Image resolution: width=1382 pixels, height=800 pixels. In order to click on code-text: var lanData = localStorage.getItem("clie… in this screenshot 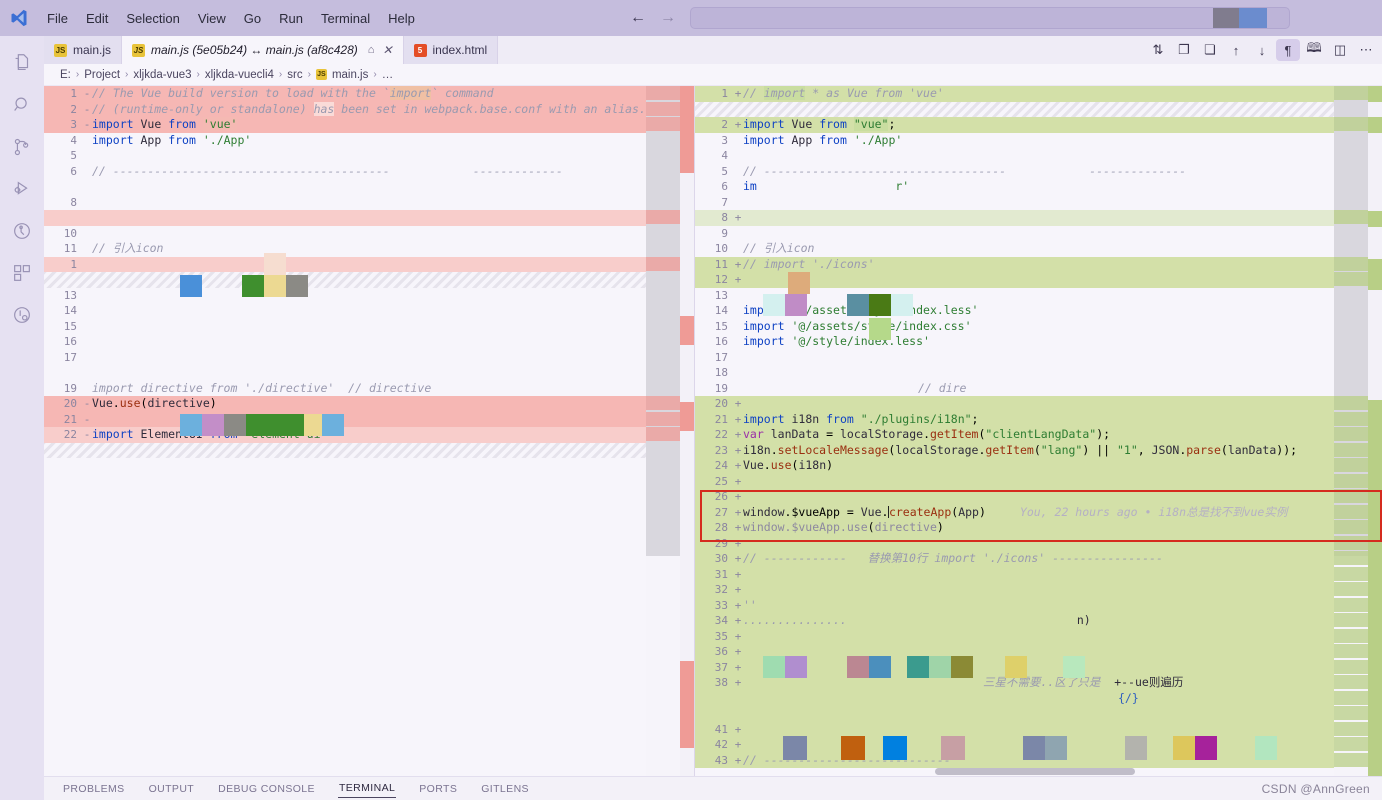, I will do `click(1062, 435)`.